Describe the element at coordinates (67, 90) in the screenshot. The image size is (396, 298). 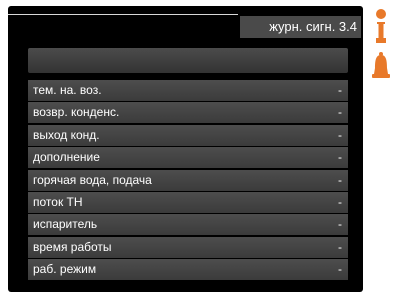
I see `list-item-label: тем. на. воз.` at that location.